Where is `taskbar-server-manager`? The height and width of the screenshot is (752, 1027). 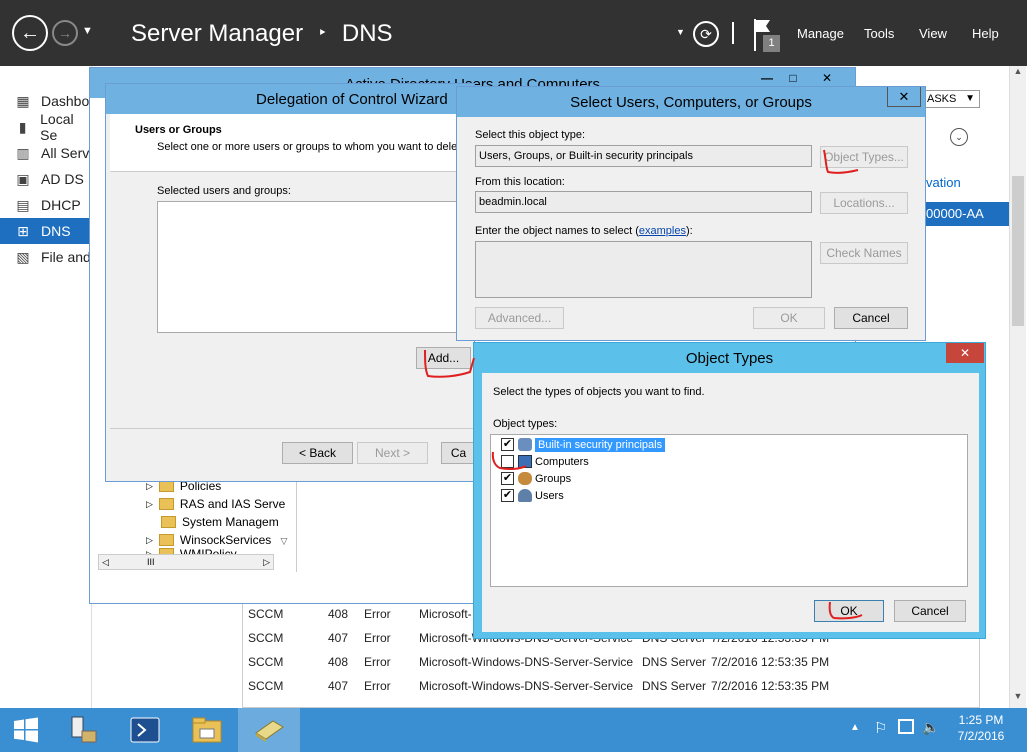 taskbar-server-manager is located at coordinates (83, 730).